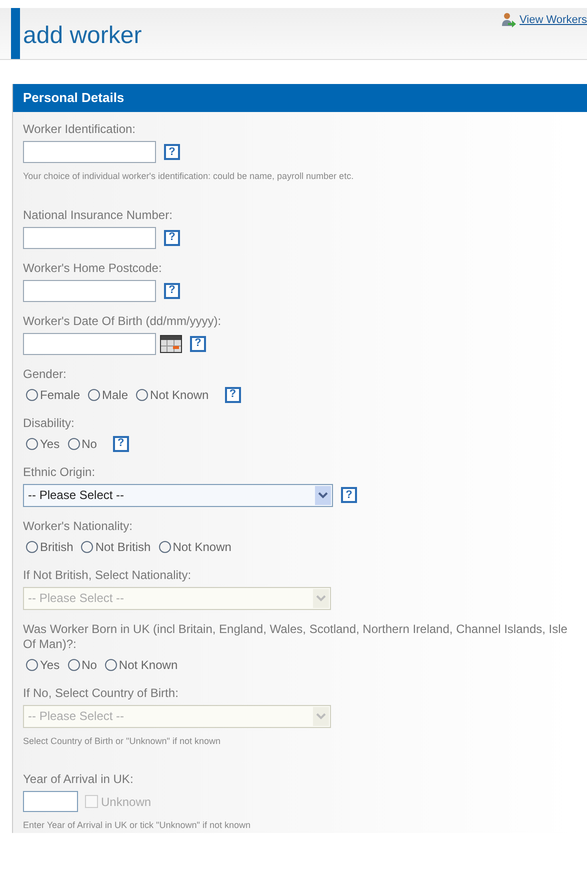 Image resolution: width=587 pixels, height=893 pixels. What do you see at coordinates (50, 801) in the screenshot?
I see `year-field` at bounding box center [50, 801].